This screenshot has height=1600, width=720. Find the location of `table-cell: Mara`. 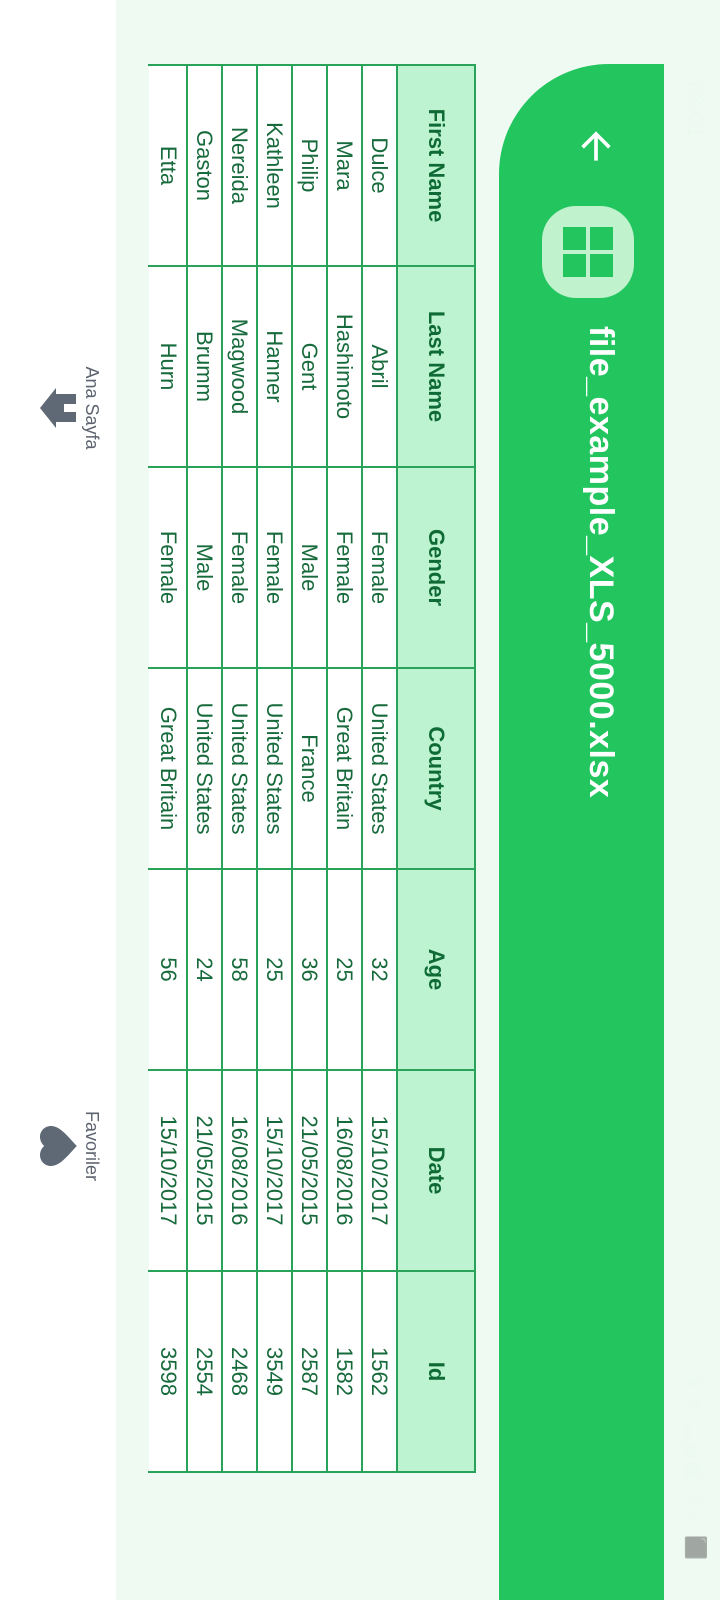

table-cell: Mara is located at coordinates (344, 165).